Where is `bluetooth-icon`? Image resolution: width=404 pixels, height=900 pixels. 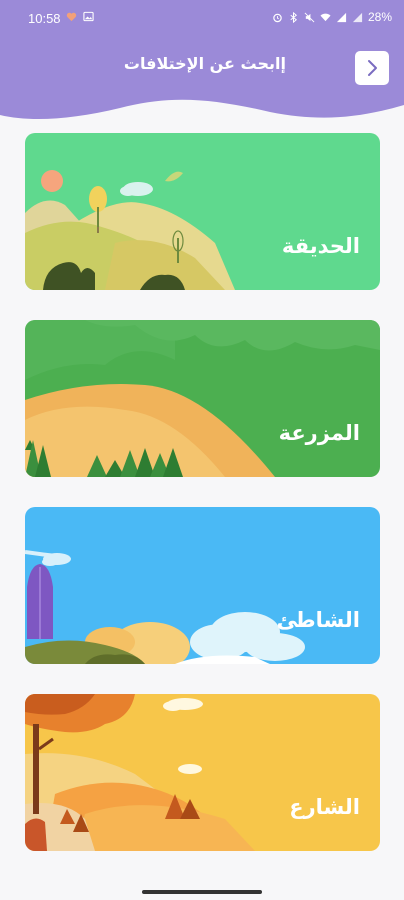 bluetooth-icon is located at coordinates (294, 17).